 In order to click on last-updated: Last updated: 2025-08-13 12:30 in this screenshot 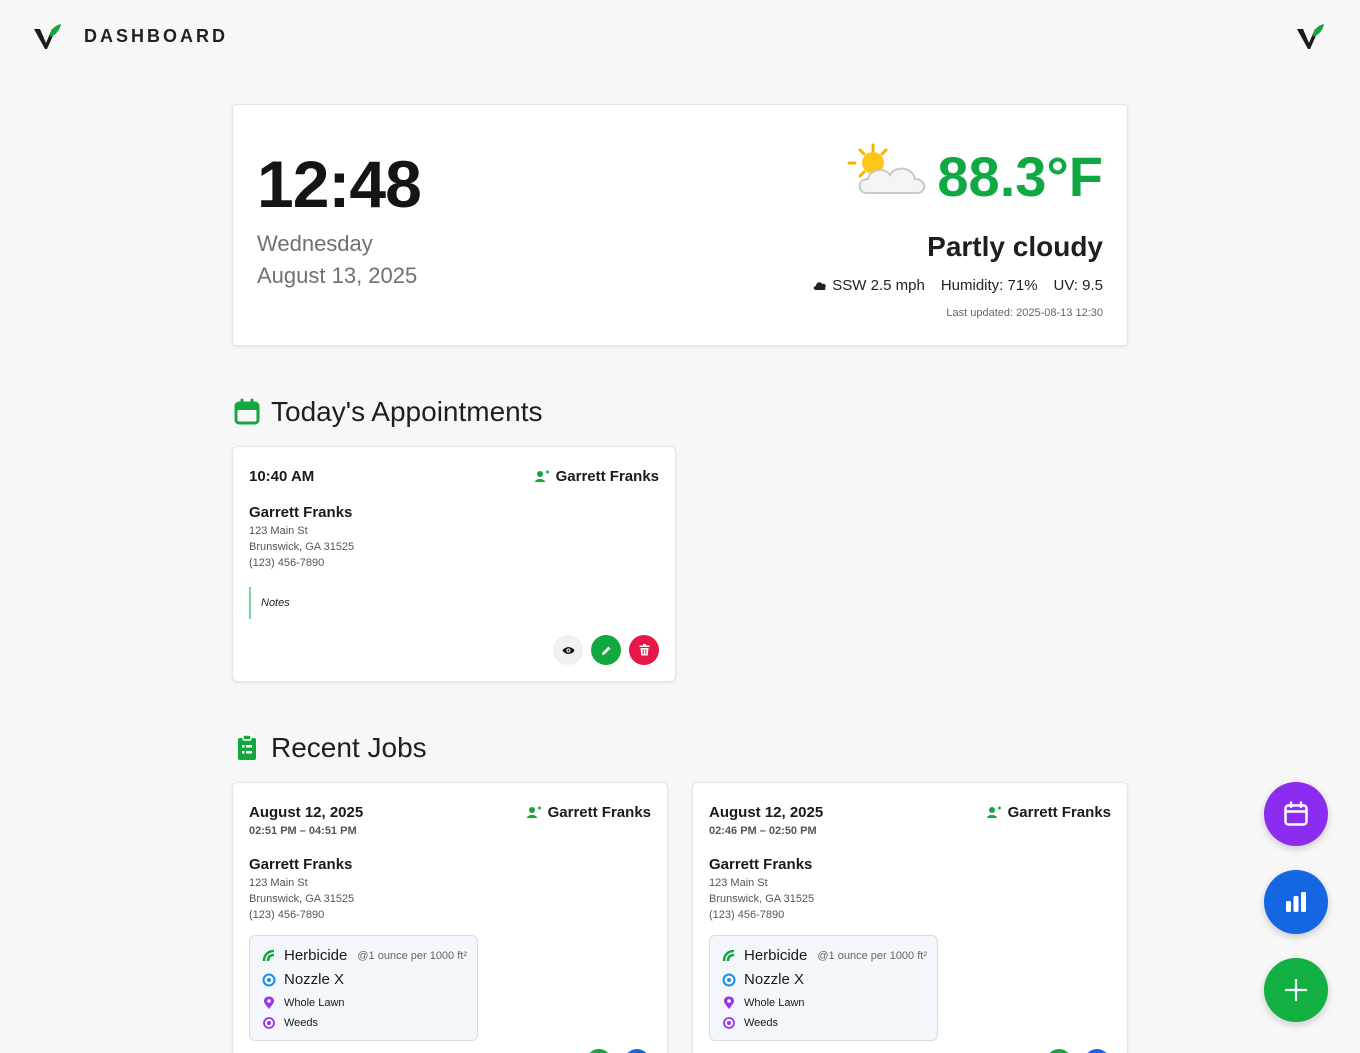, I will do `click(1024, 313)`.